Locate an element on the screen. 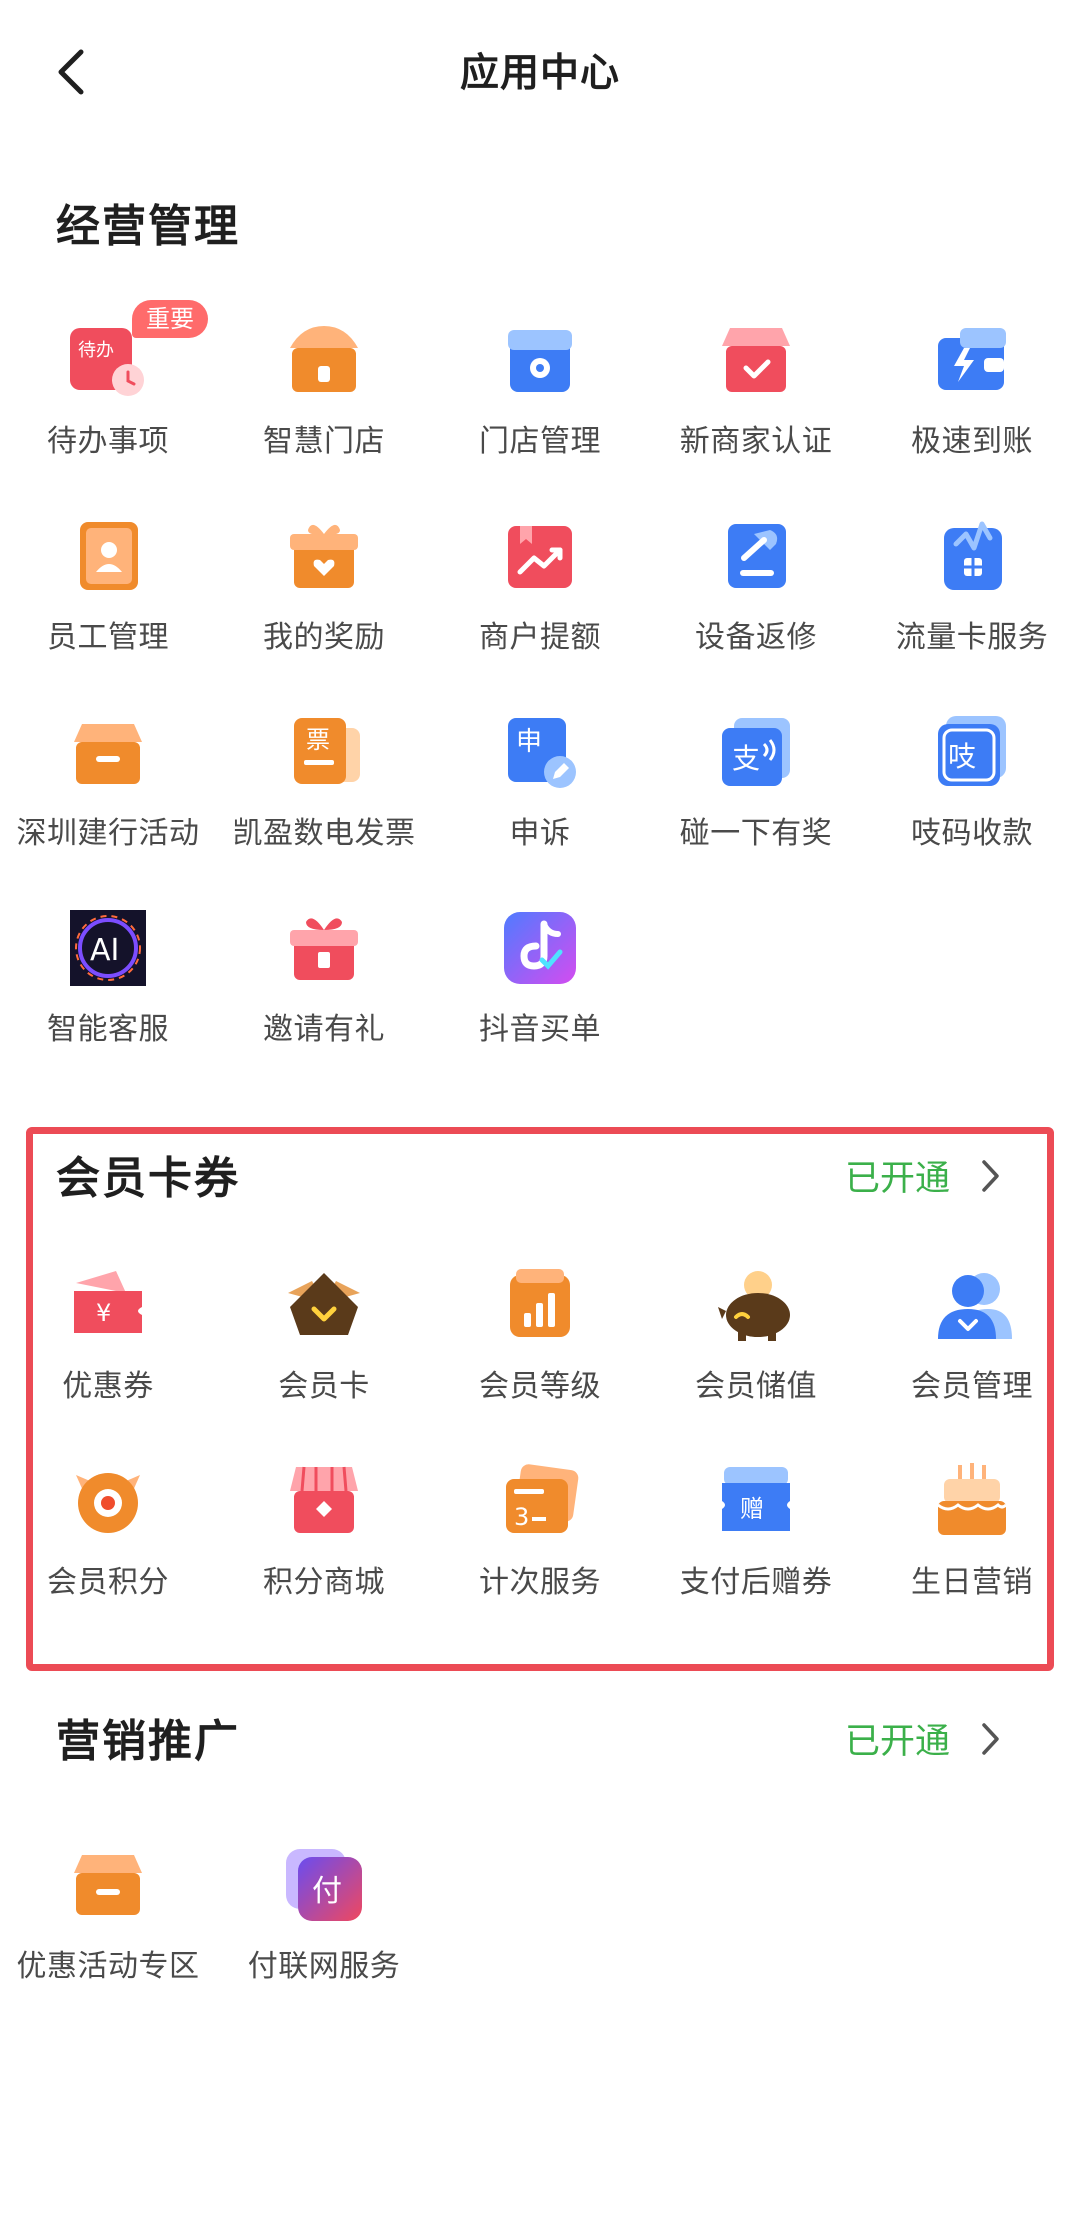  app-todo: 待办 待办事项 is located at coordinates (108, 408).